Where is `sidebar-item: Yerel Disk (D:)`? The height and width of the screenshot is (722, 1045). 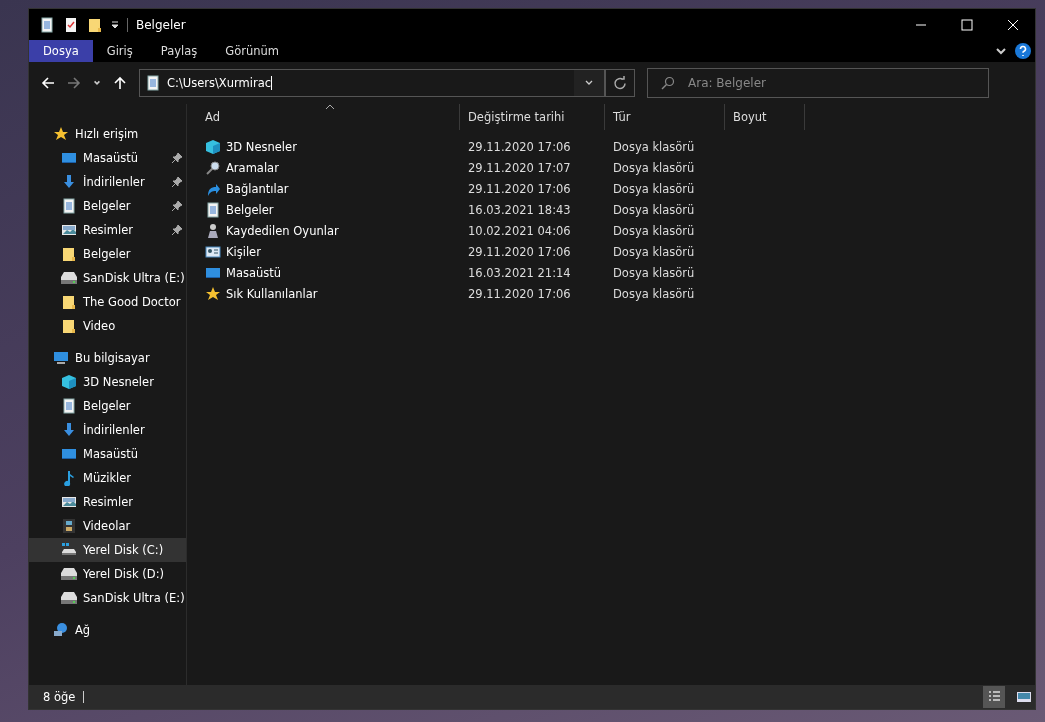
sidebar-item: Yerel Disk (D:) is located at coordinates (107, 574).